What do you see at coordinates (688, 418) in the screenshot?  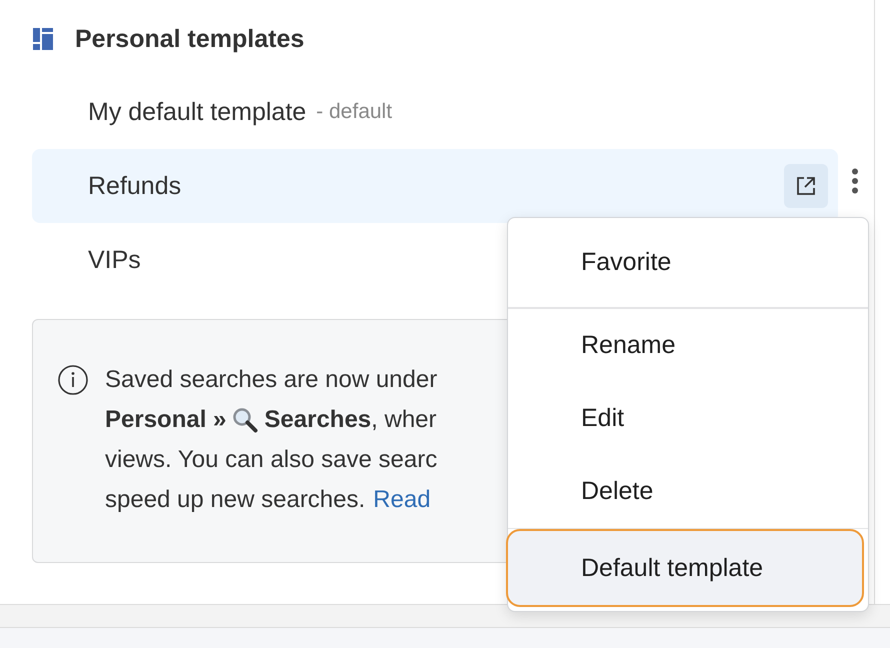 I see `menu-item: Edit` at bounding box center [688, 418].